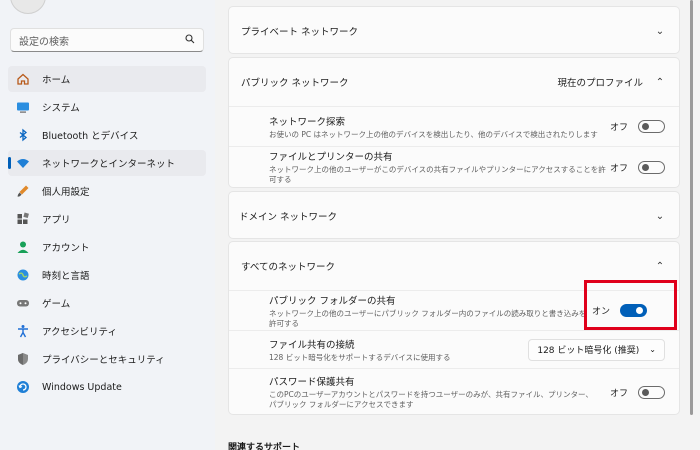 The width and height of the screenshot is (700, 450). I want to click on network-discovery-title: ネットワーク探索, so click(307, 122).